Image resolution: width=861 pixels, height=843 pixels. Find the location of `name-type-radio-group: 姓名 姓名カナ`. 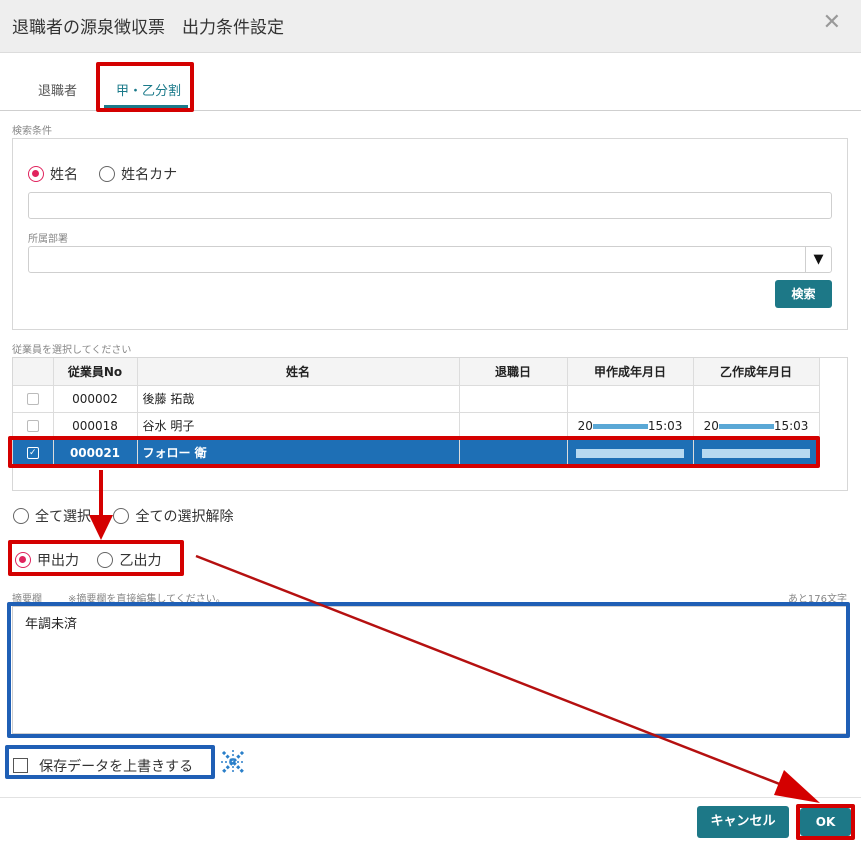

name-type-radio-group: 姓名 姓名カナ is located at coordinates (102, 173).